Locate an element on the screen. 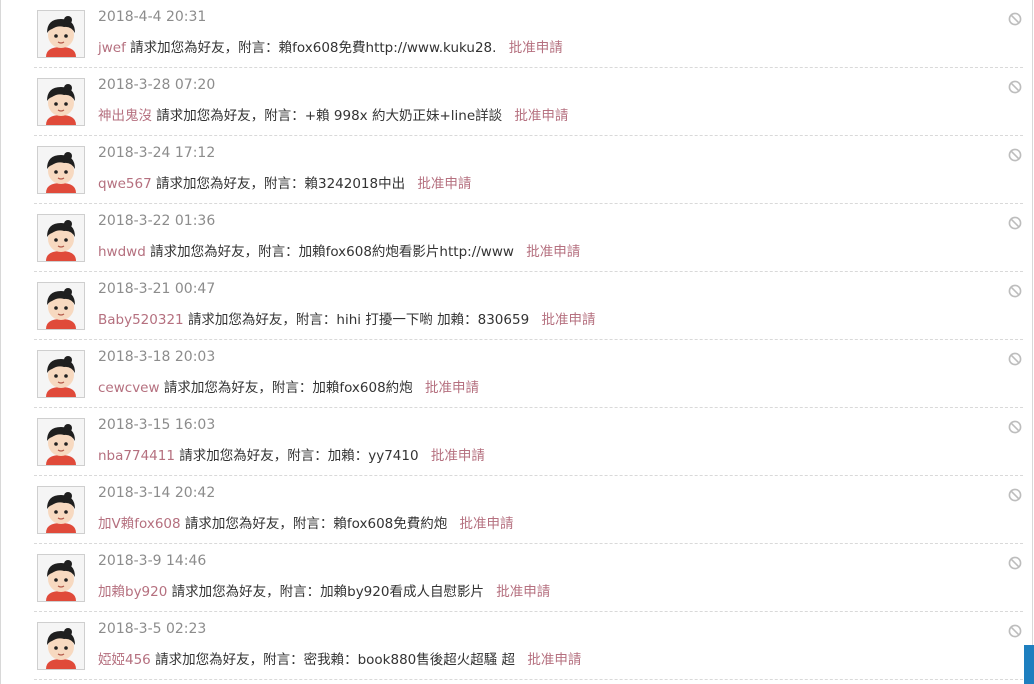 This screenshot has width=1034, height=684. request-time: 2018-3-18 20:03 is located at coordinates (157, 357).